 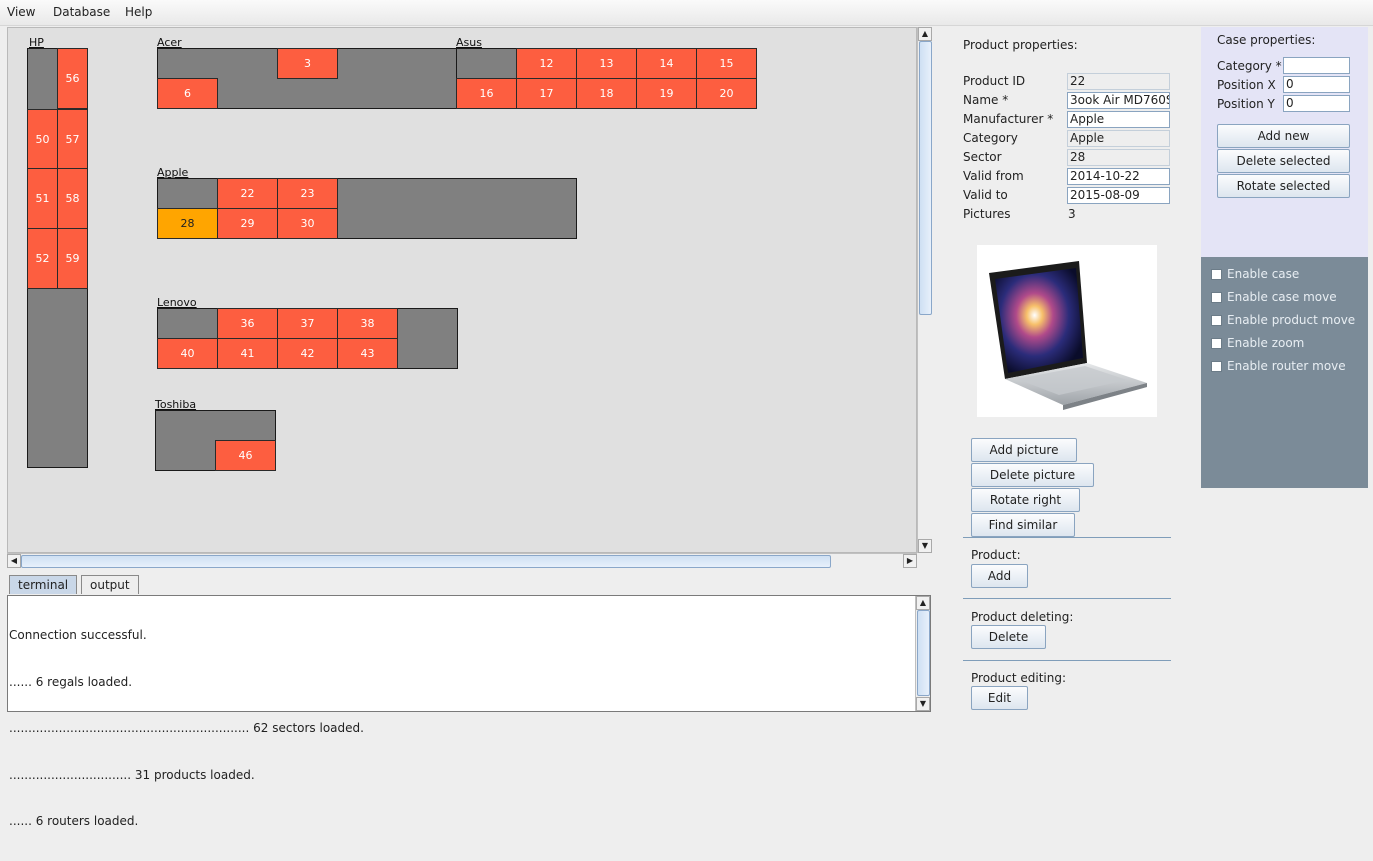 I want to click on sector-cell: 13, so click(x=606, y=63).